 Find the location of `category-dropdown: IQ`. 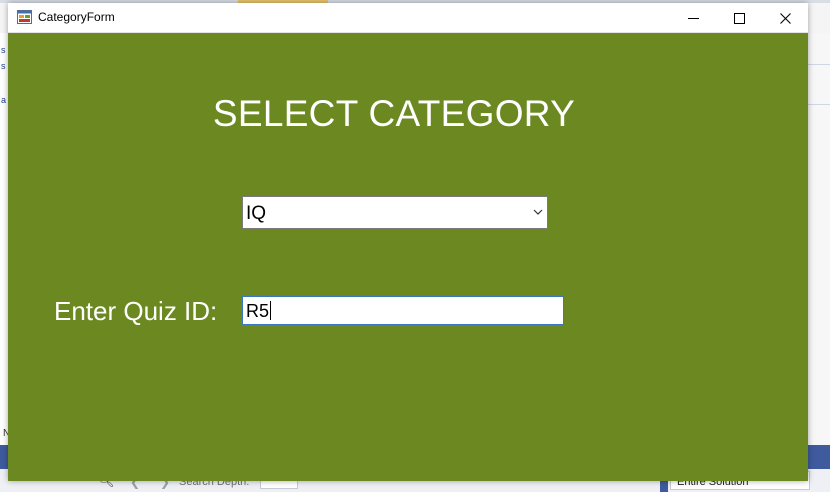

category-dropdown: IQ is located at coordinates (395, 212).